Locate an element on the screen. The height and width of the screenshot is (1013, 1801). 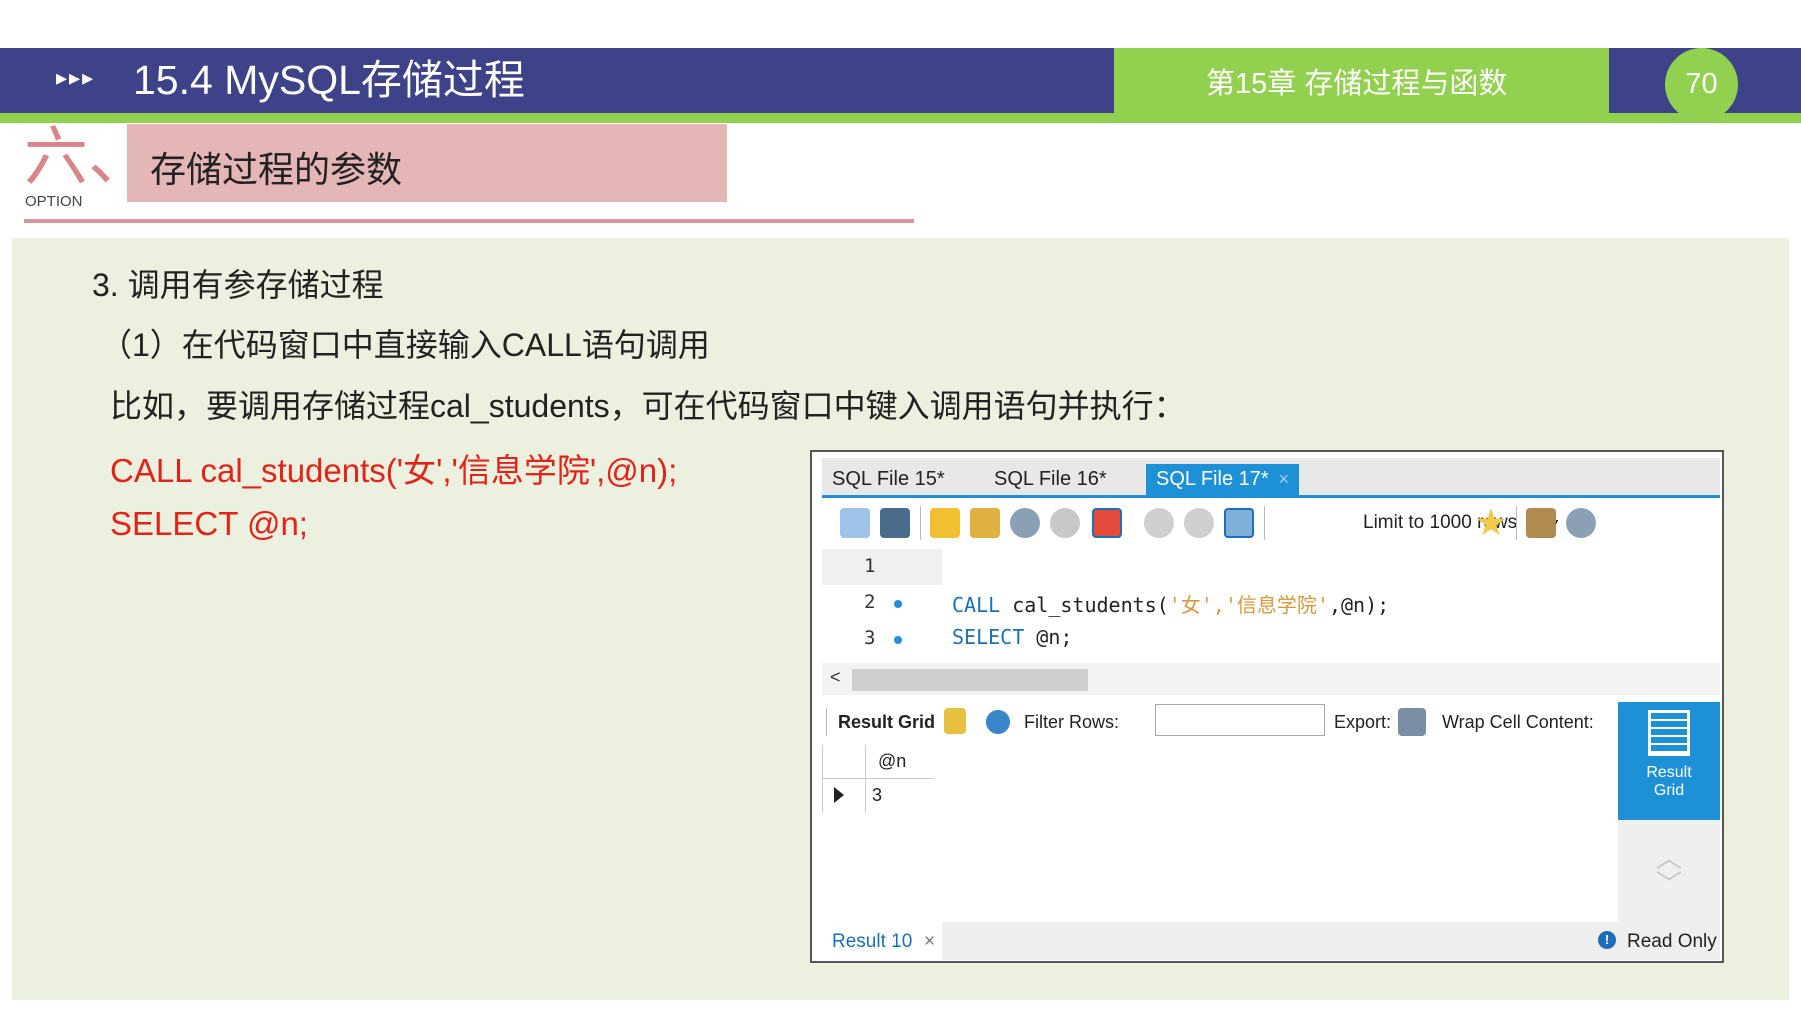
result-grid-label: Result Grid is located at coordinates (886, 722).